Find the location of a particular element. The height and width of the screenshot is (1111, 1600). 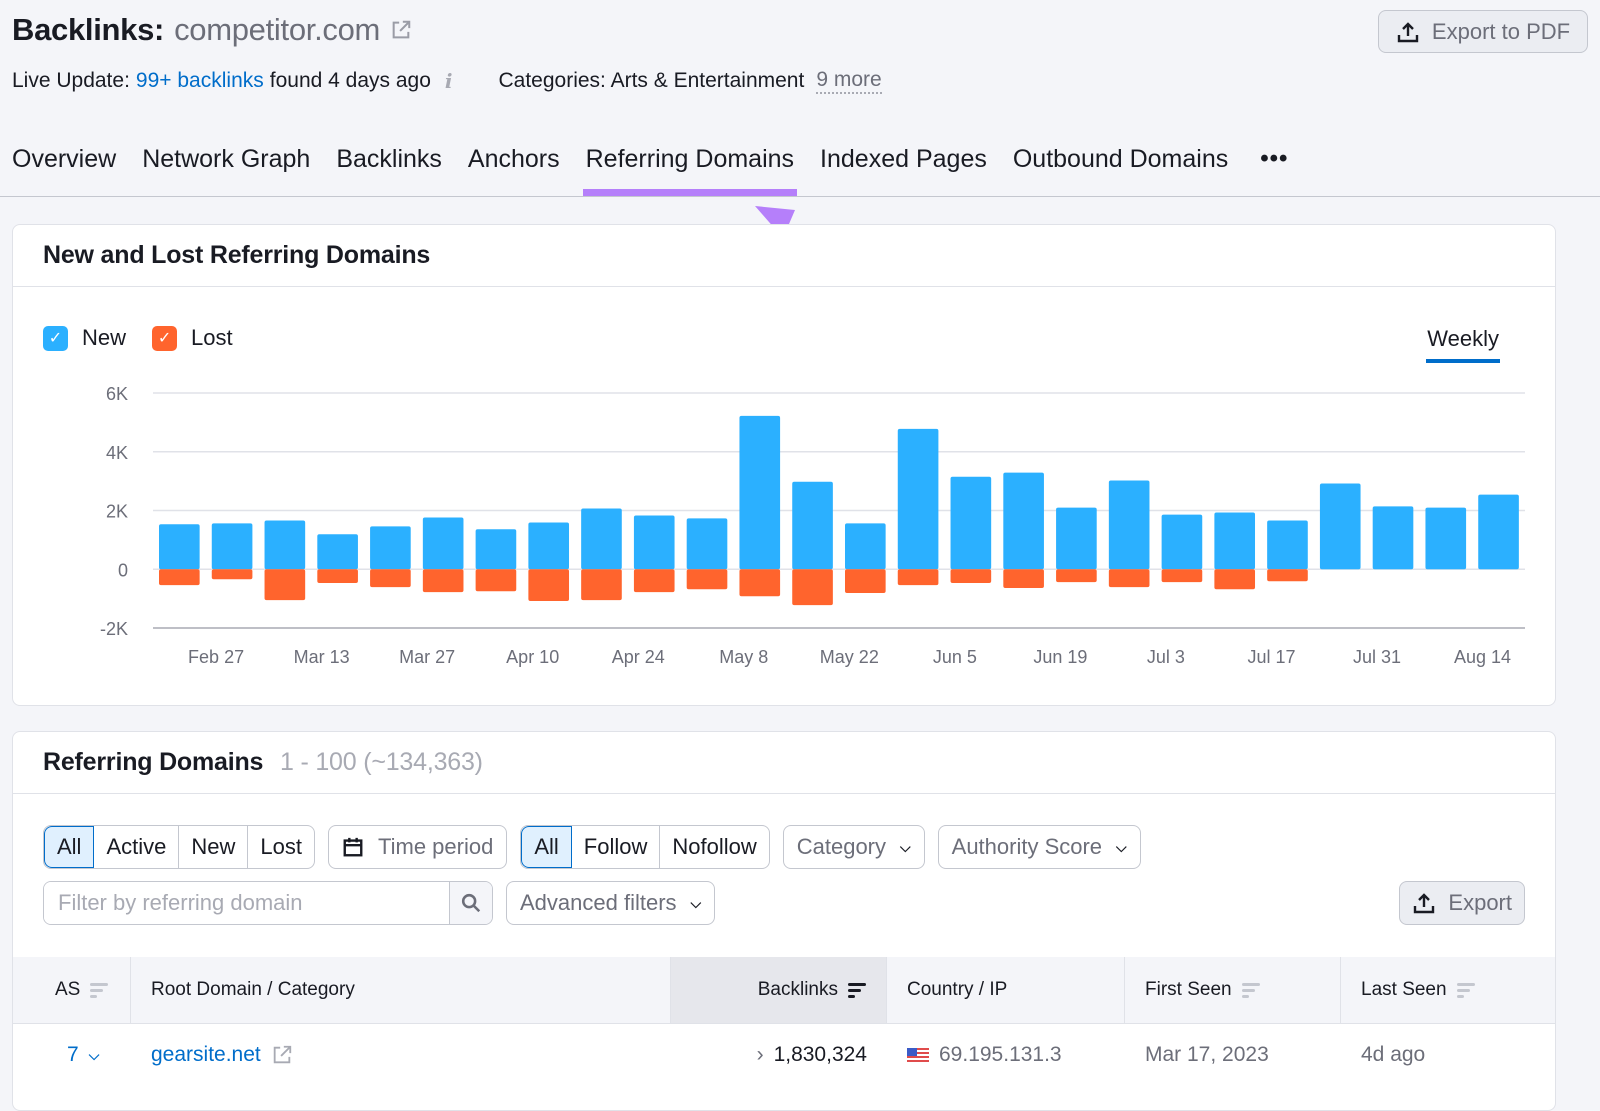

time-period-label: Time period is located at coordinates (435, 846).